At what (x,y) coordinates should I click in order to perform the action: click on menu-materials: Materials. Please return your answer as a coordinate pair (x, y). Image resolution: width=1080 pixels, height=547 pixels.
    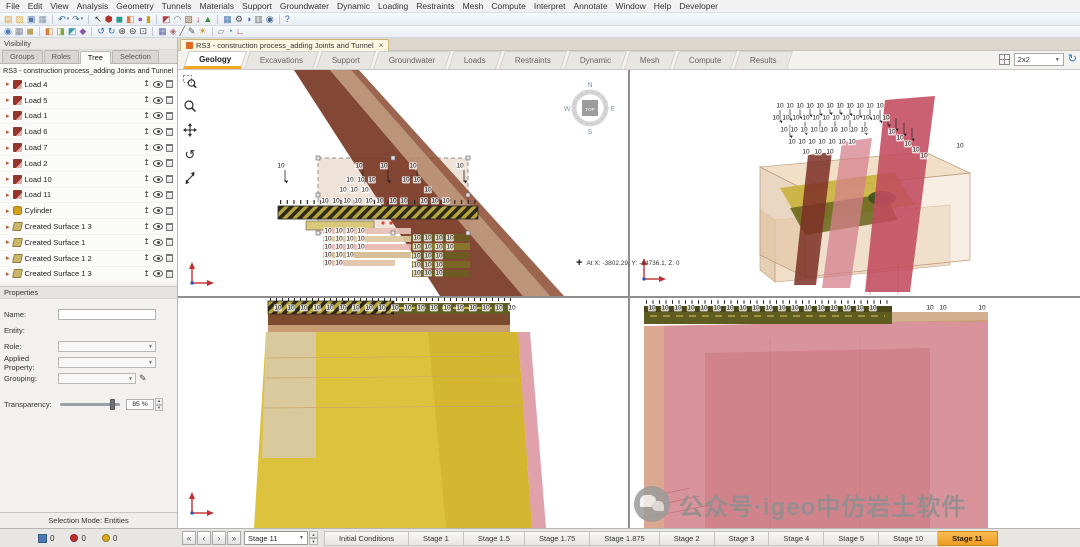
    Looking at the image, I should click on (217, 6).